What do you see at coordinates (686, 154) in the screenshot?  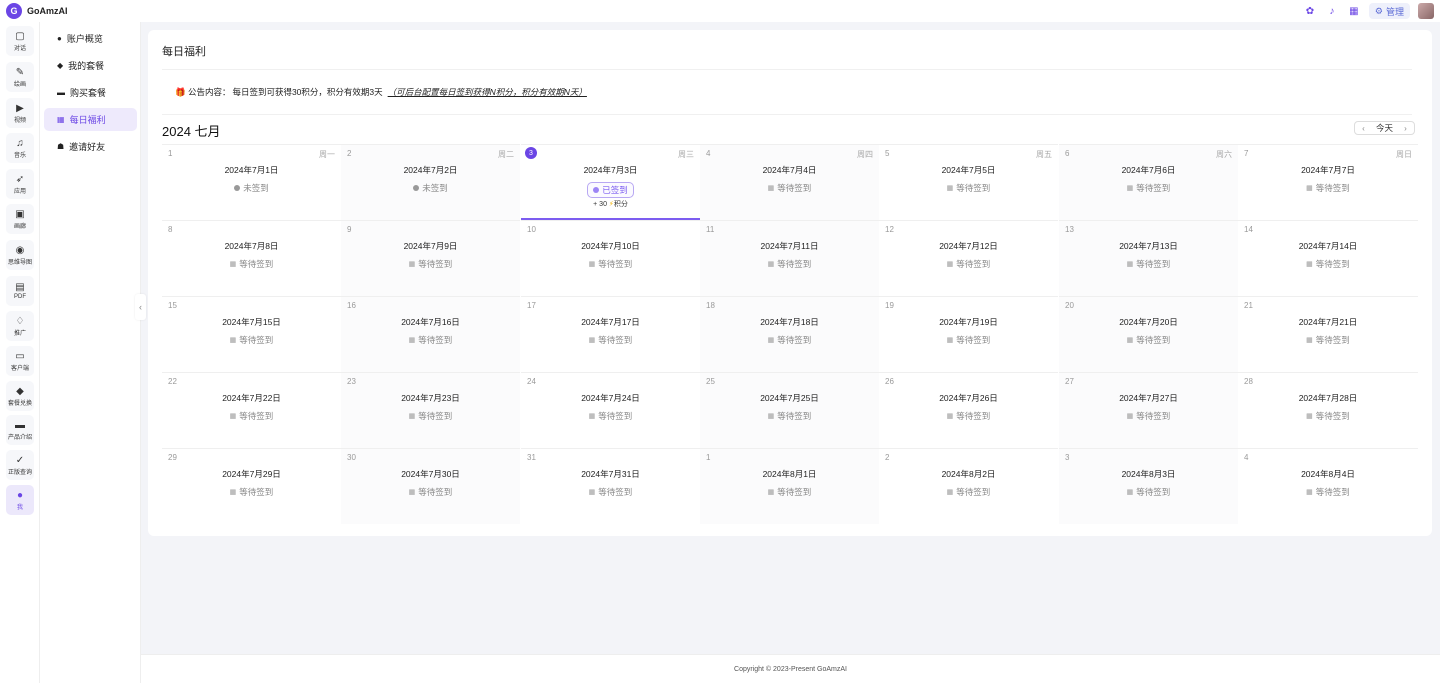 I see `weekday-label: 周三` at bounding box center [686, 154].